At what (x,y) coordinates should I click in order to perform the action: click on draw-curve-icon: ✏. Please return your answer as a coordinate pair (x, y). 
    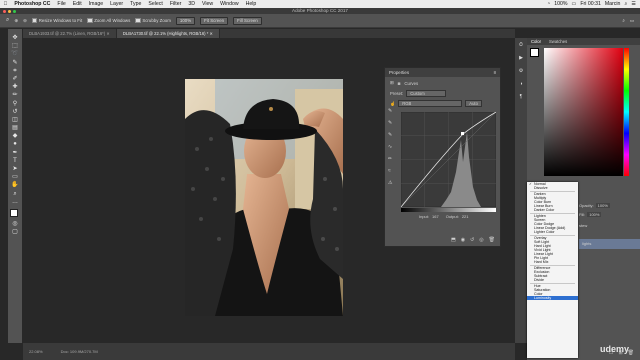
    Looking at the image, I should click on (390, 159).